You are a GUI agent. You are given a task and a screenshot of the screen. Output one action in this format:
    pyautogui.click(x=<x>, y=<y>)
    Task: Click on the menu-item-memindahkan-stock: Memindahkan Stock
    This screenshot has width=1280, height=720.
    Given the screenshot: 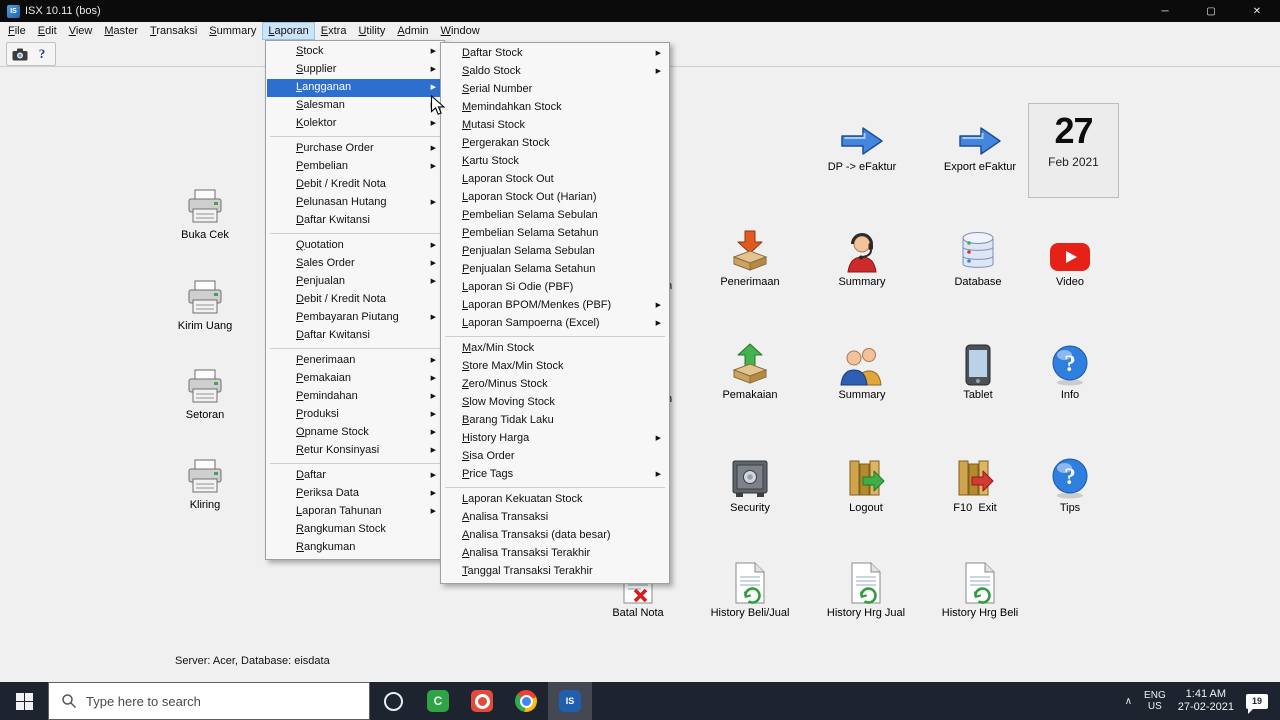 What is the action you would take?
    pyautogui.click(x=555, y=108)
    